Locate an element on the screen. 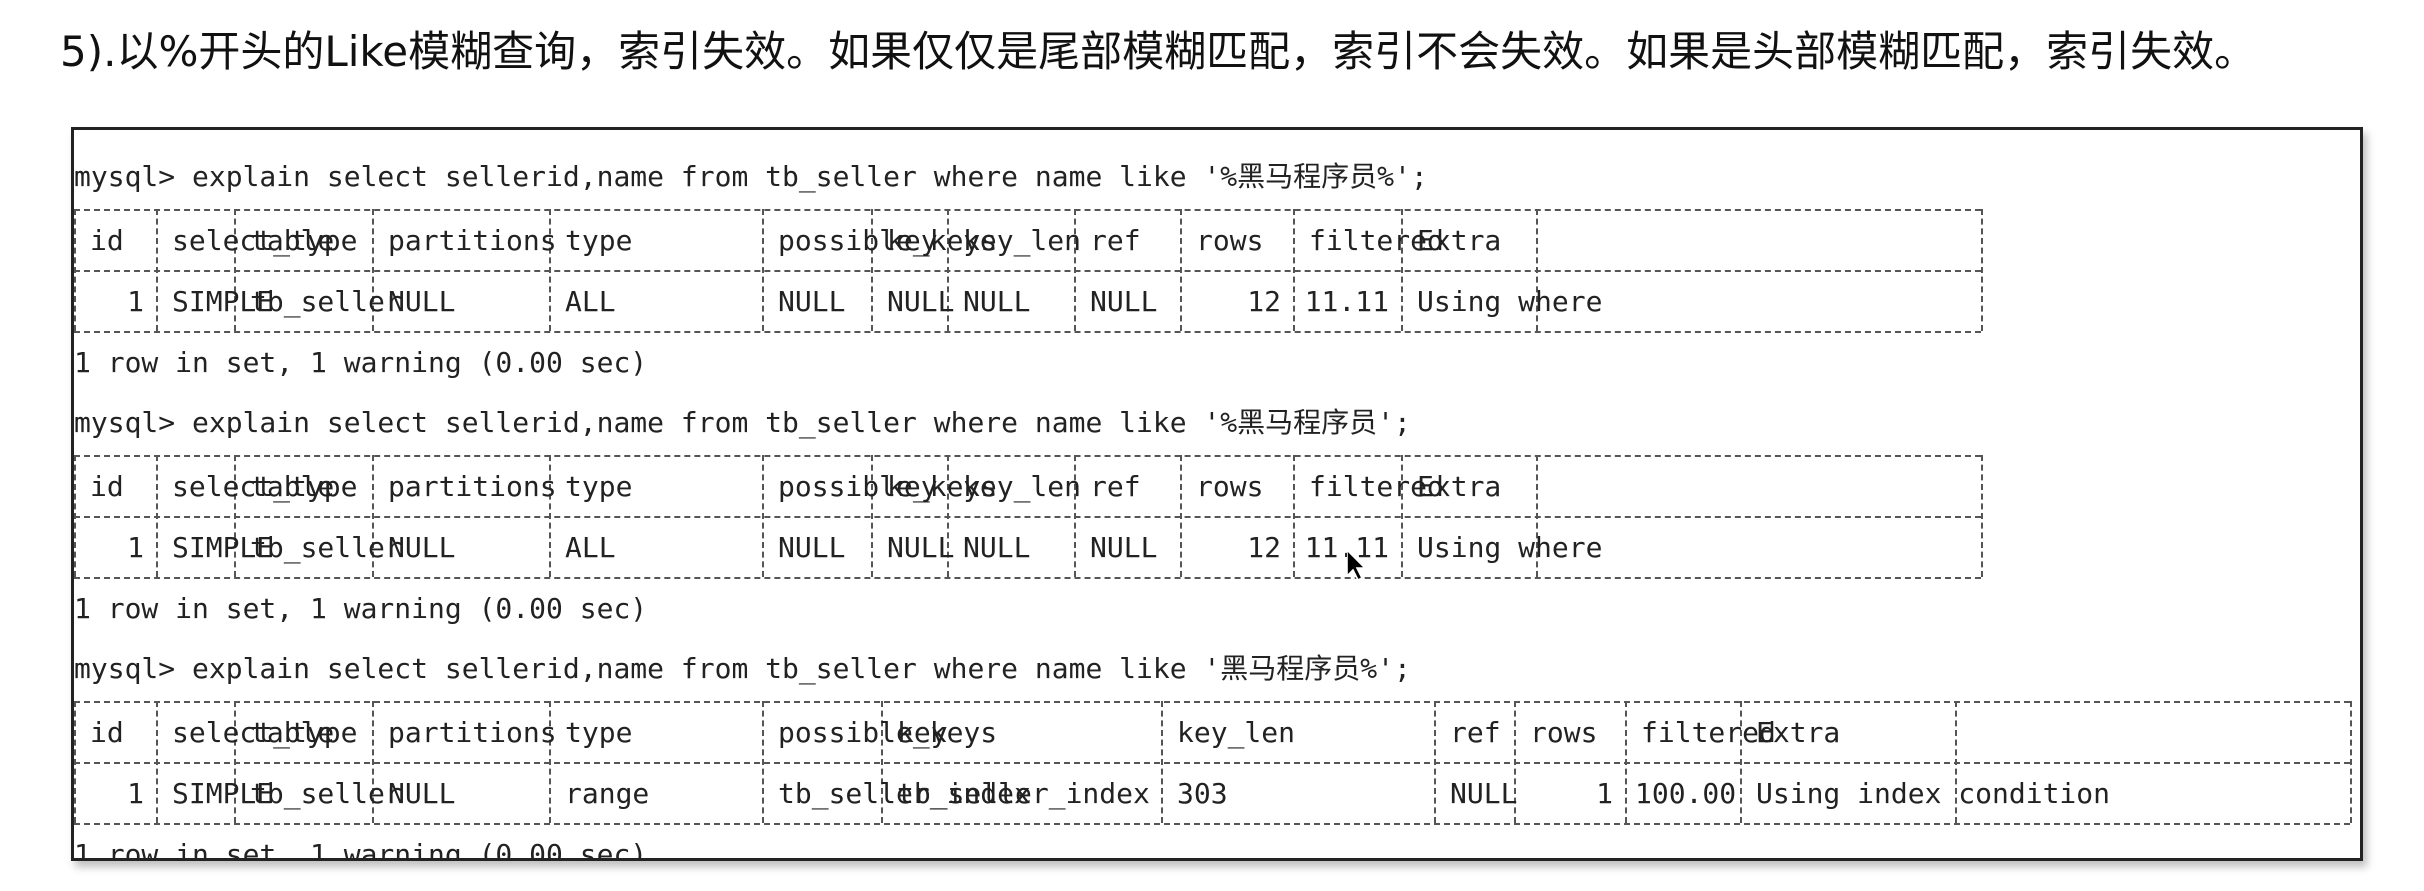 The height and width of the screenshot is (891, 2424). table-cell: 100.00 is located at coordinates (1686, 793).